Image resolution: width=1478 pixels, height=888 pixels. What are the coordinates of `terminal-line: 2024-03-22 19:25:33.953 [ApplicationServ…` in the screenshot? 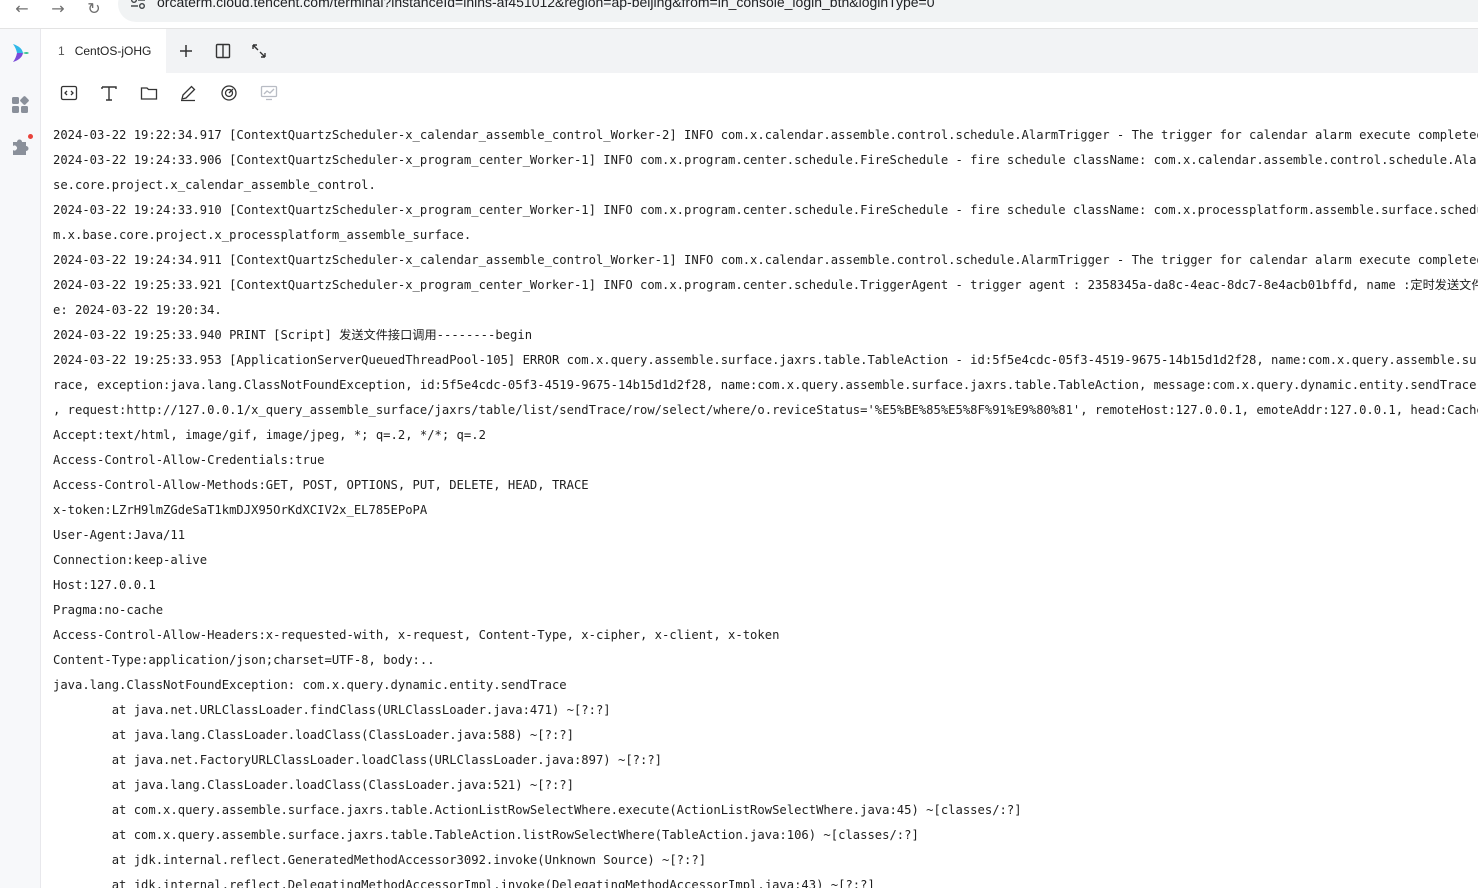 It's located at (765, 360).